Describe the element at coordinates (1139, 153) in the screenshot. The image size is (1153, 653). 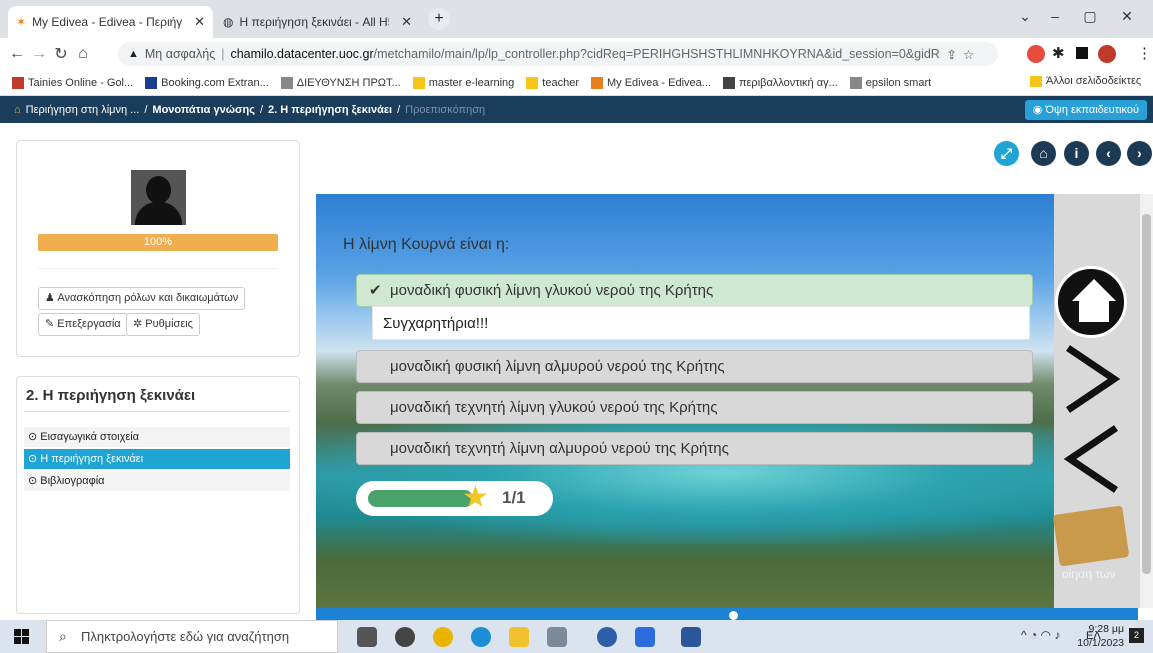
I see `next-icon: ›` at that location.